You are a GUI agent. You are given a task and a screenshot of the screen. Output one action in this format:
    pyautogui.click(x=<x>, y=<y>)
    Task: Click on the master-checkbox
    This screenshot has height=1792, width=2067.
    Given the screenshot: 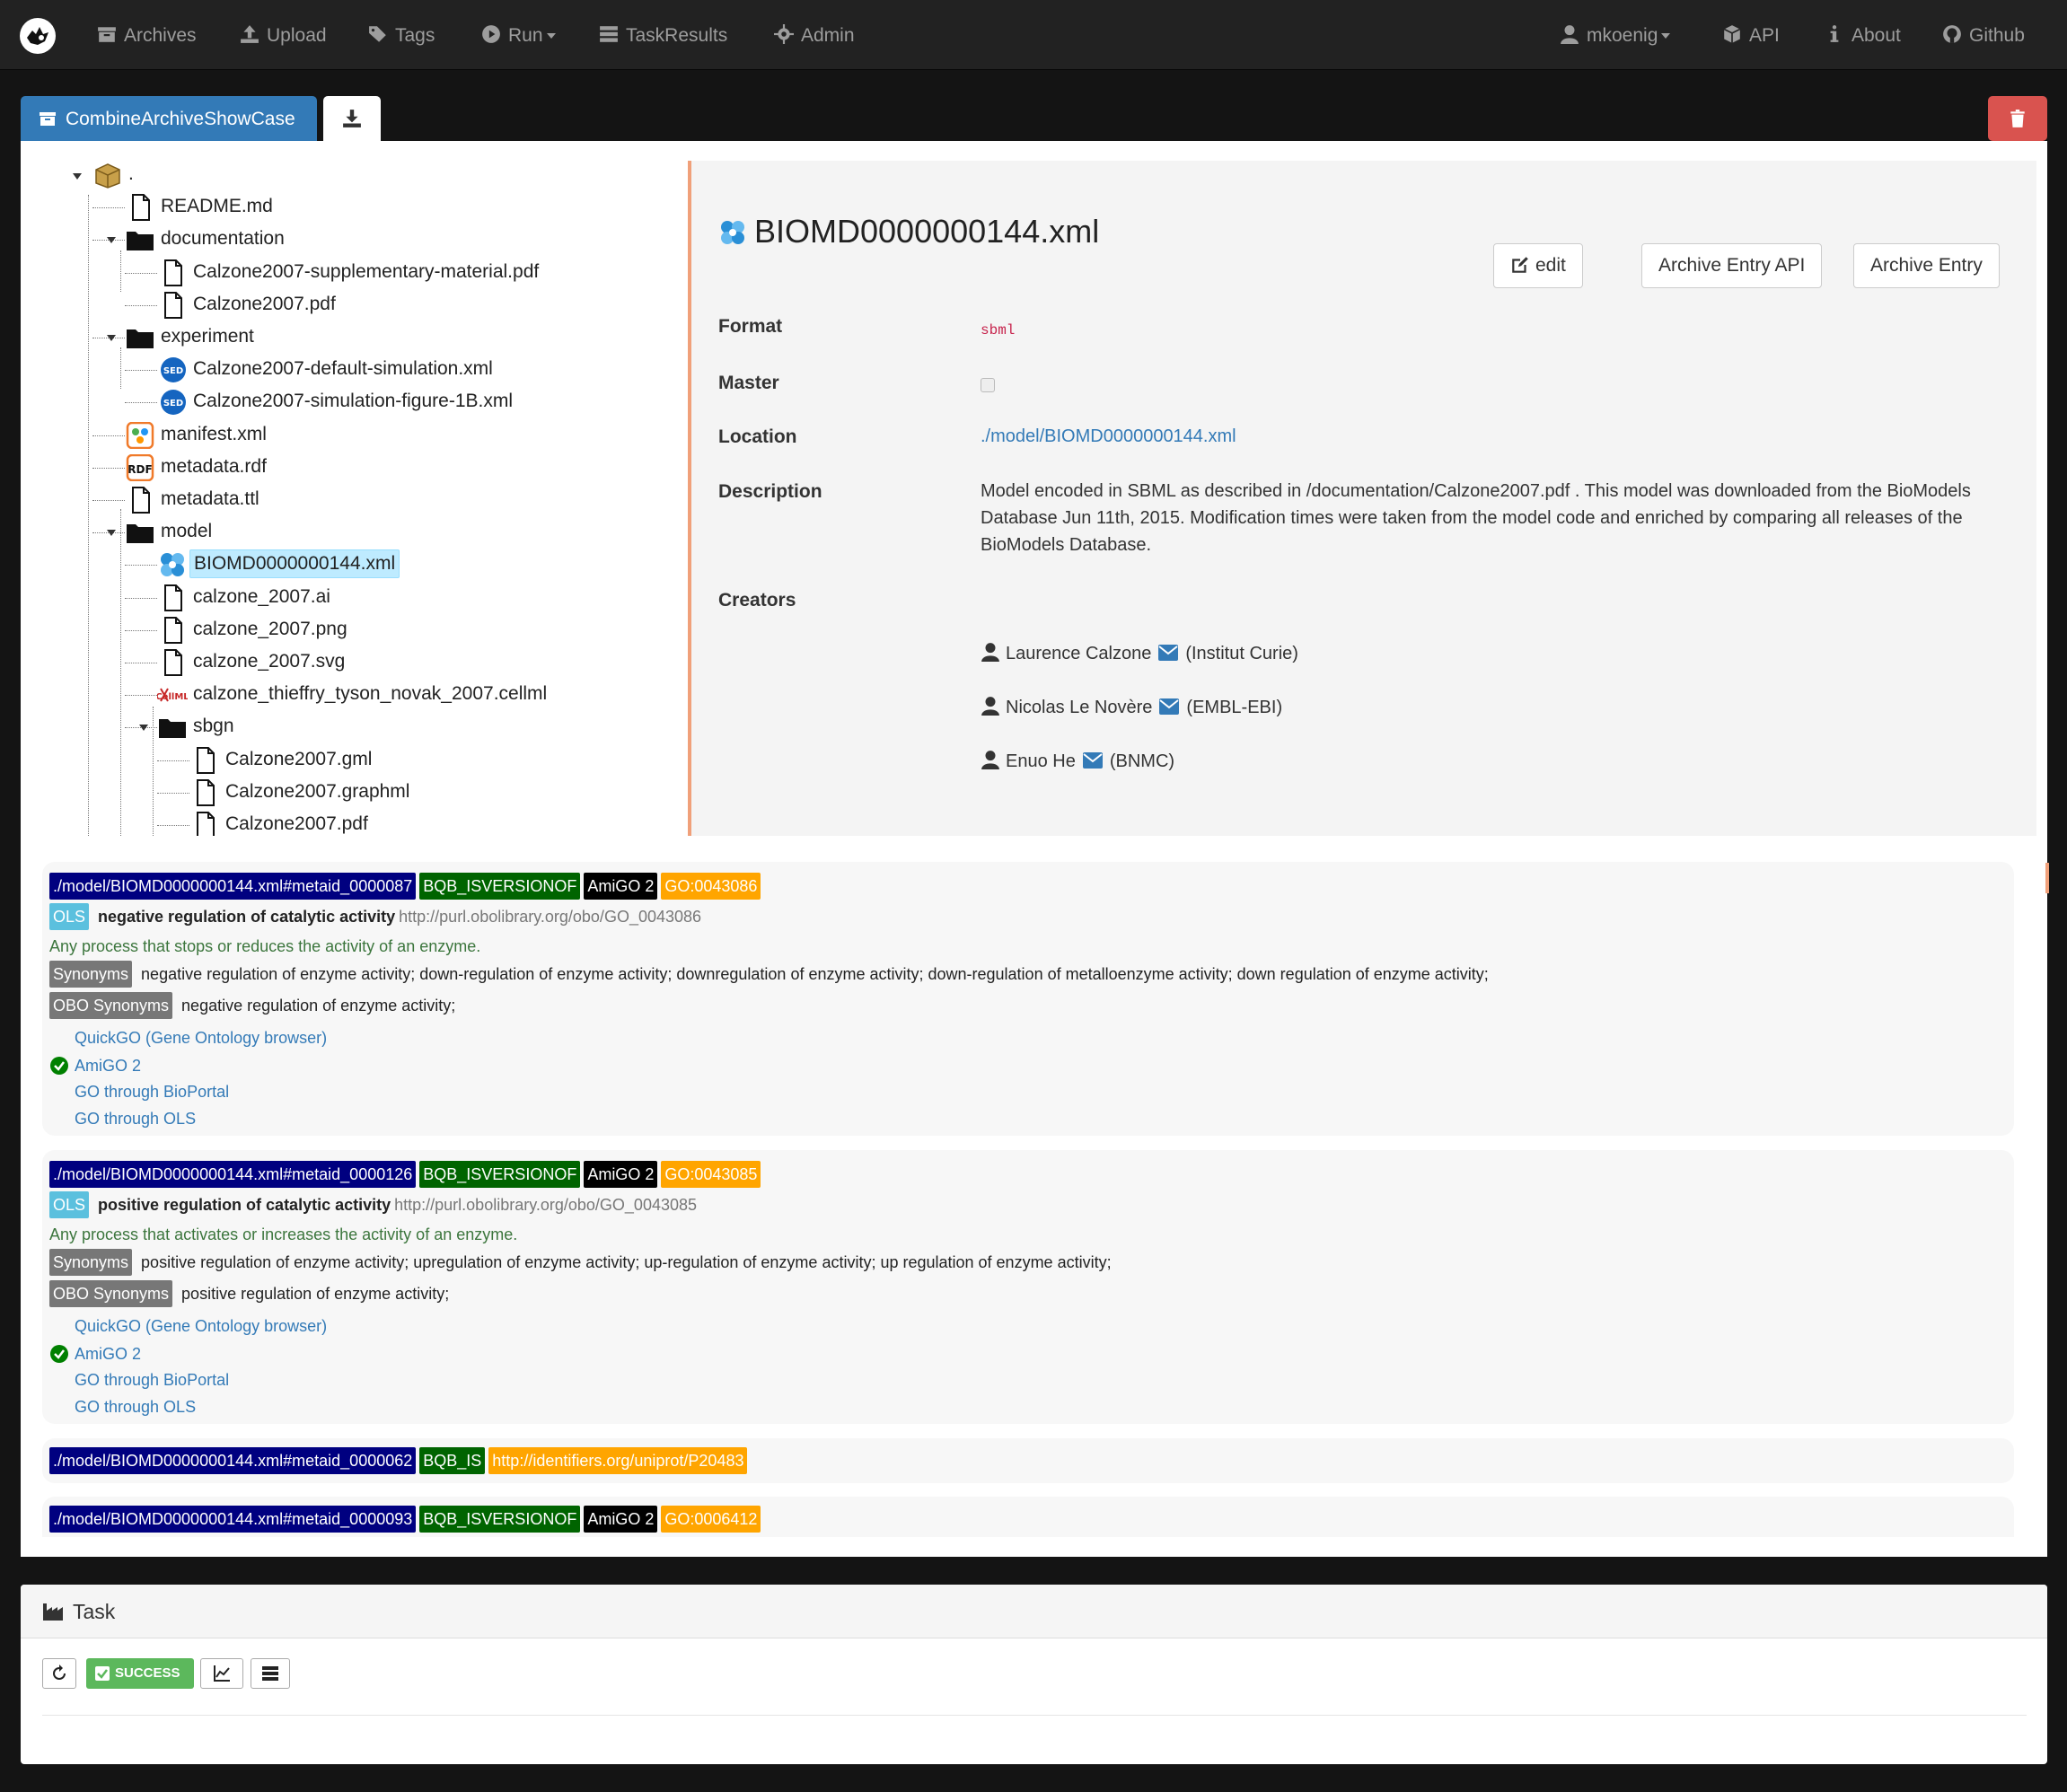 What is the action you would take?
    pyautogui.click(x=988, y=385)
    